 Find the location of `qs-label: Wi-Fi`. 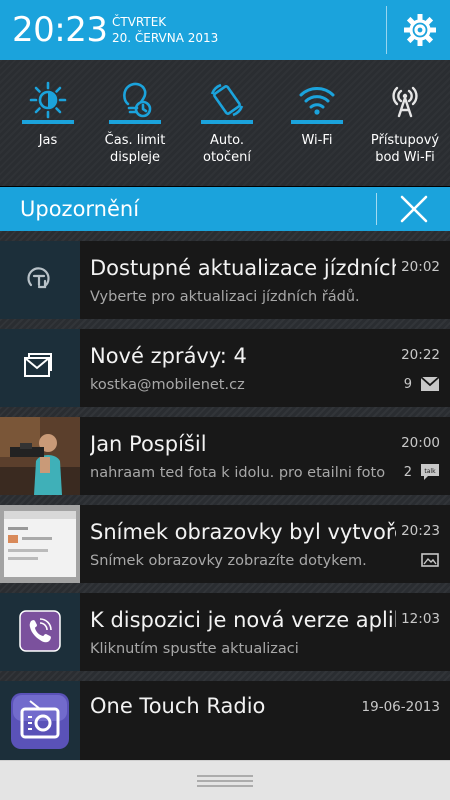

qs-label: Wi-Fi is located at coordinates (317, 140).